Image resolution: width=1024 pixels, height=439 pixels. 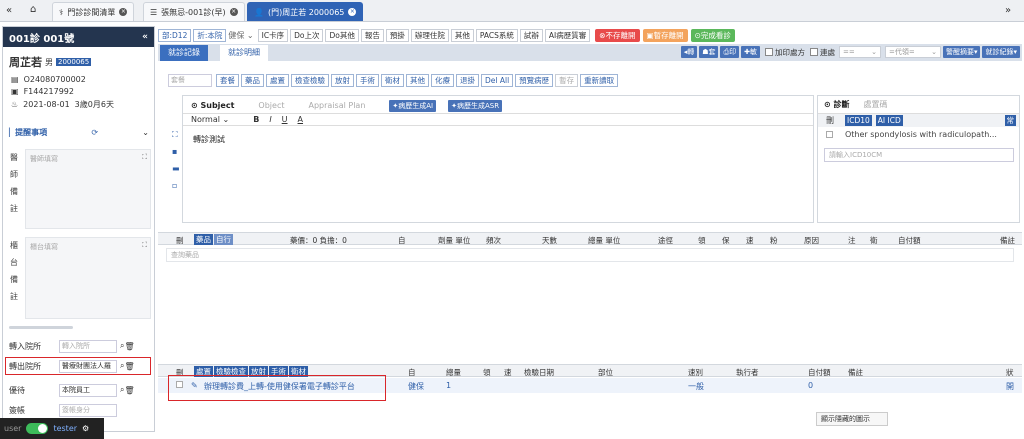 I want to click on counter-note-field: 櫃台填寫 ⛶, so click(x=88, y=278).